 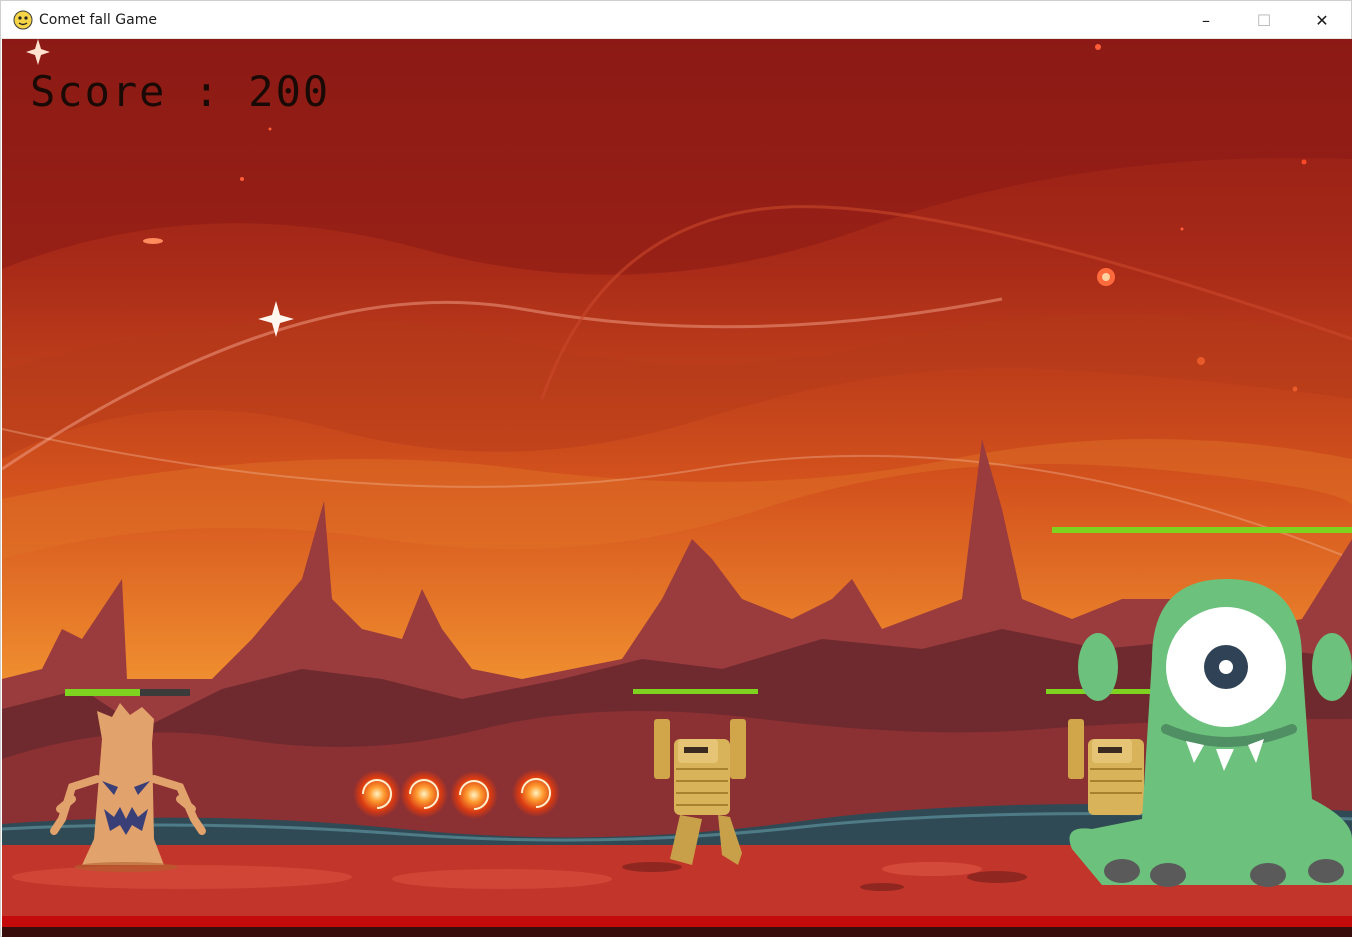 I want to click on title-bar: Comet fall Game – ☐ ✕, so click(x=676, y=20).